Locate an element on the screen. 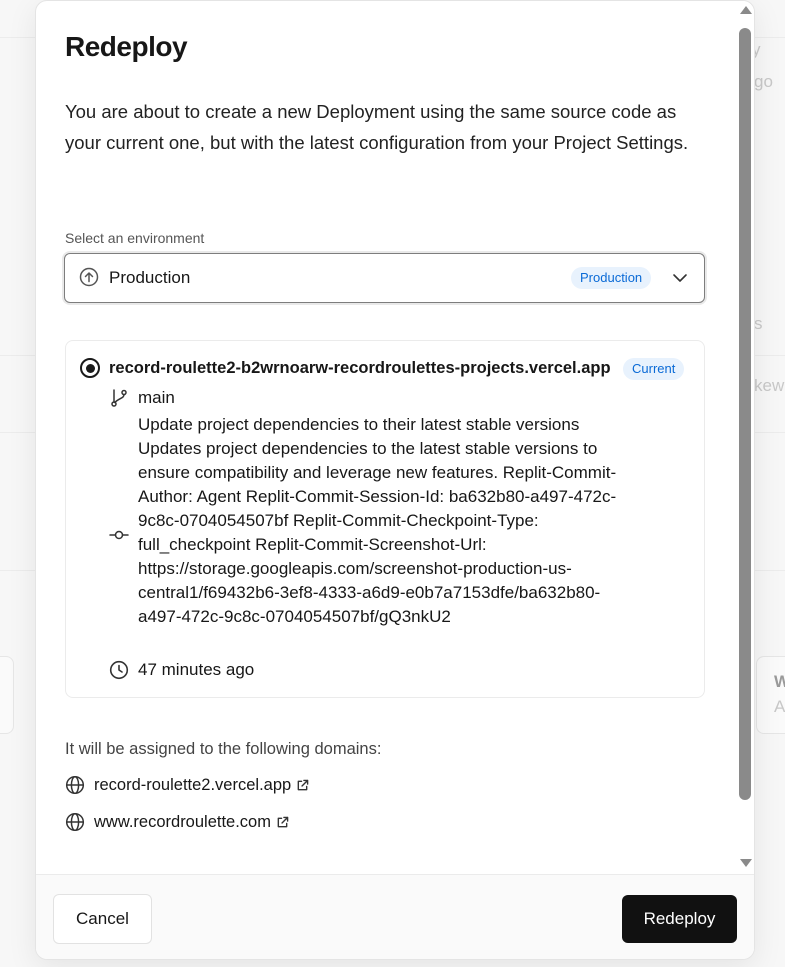 The height and width of the screenshot is (967, 785). scroll-up-arrow-icon is located at coordinates (746, 10).